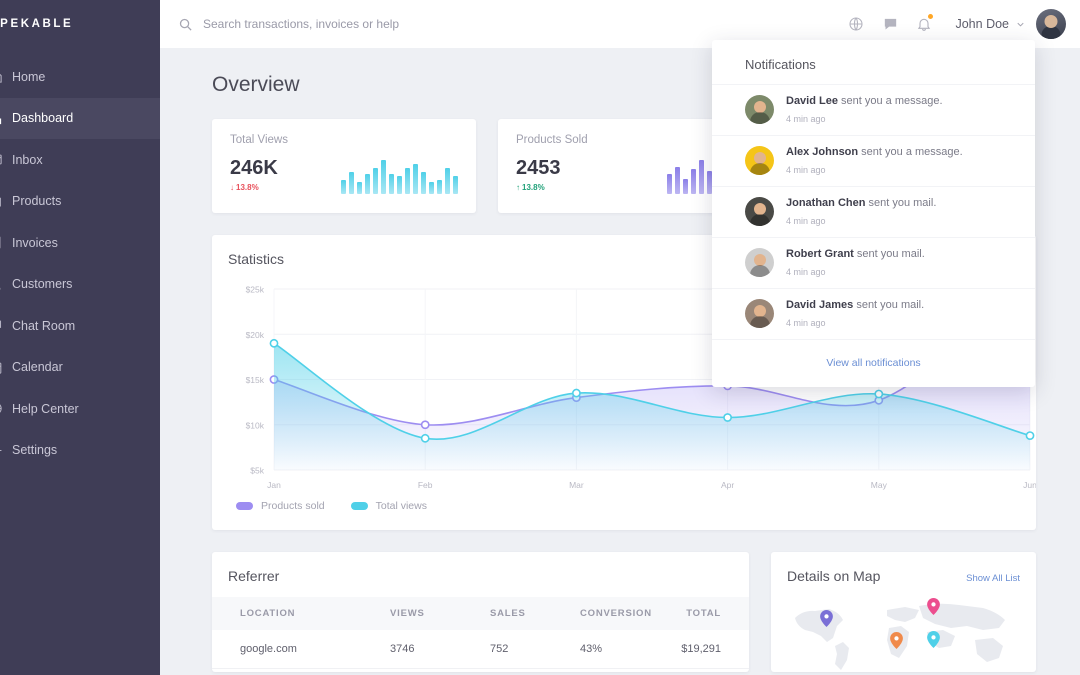 Image resolution: width=1080 pixels, height=675 pixels. What do you see at coordinates (924, 24) in the screenshot?
I see `bell-icon` at bounding box center [924, 24].